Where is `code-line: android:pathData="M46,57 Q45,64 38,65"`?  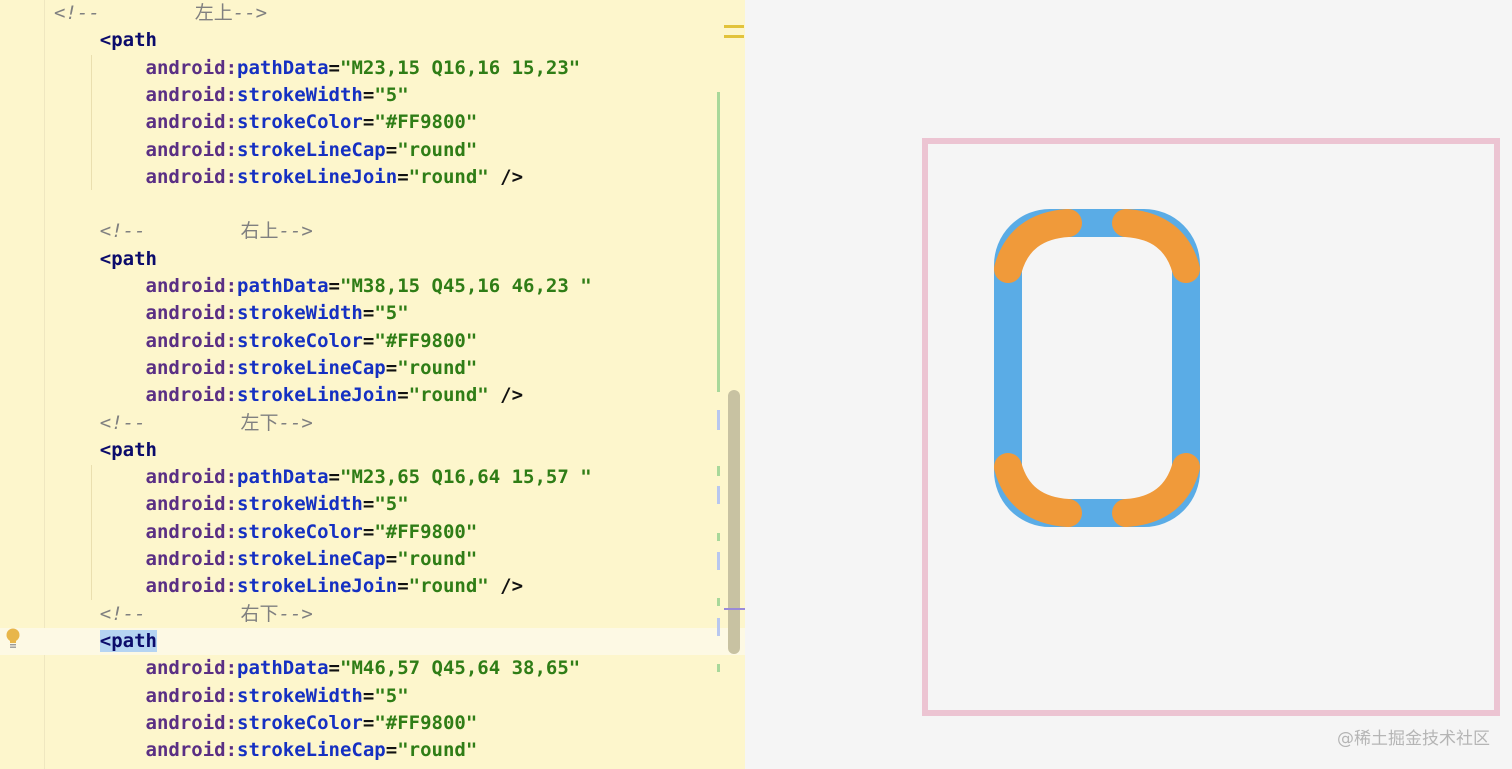
code-line: android:pathData="M46,57 Q45,64 38,65" is located at coordinates (290, 668).